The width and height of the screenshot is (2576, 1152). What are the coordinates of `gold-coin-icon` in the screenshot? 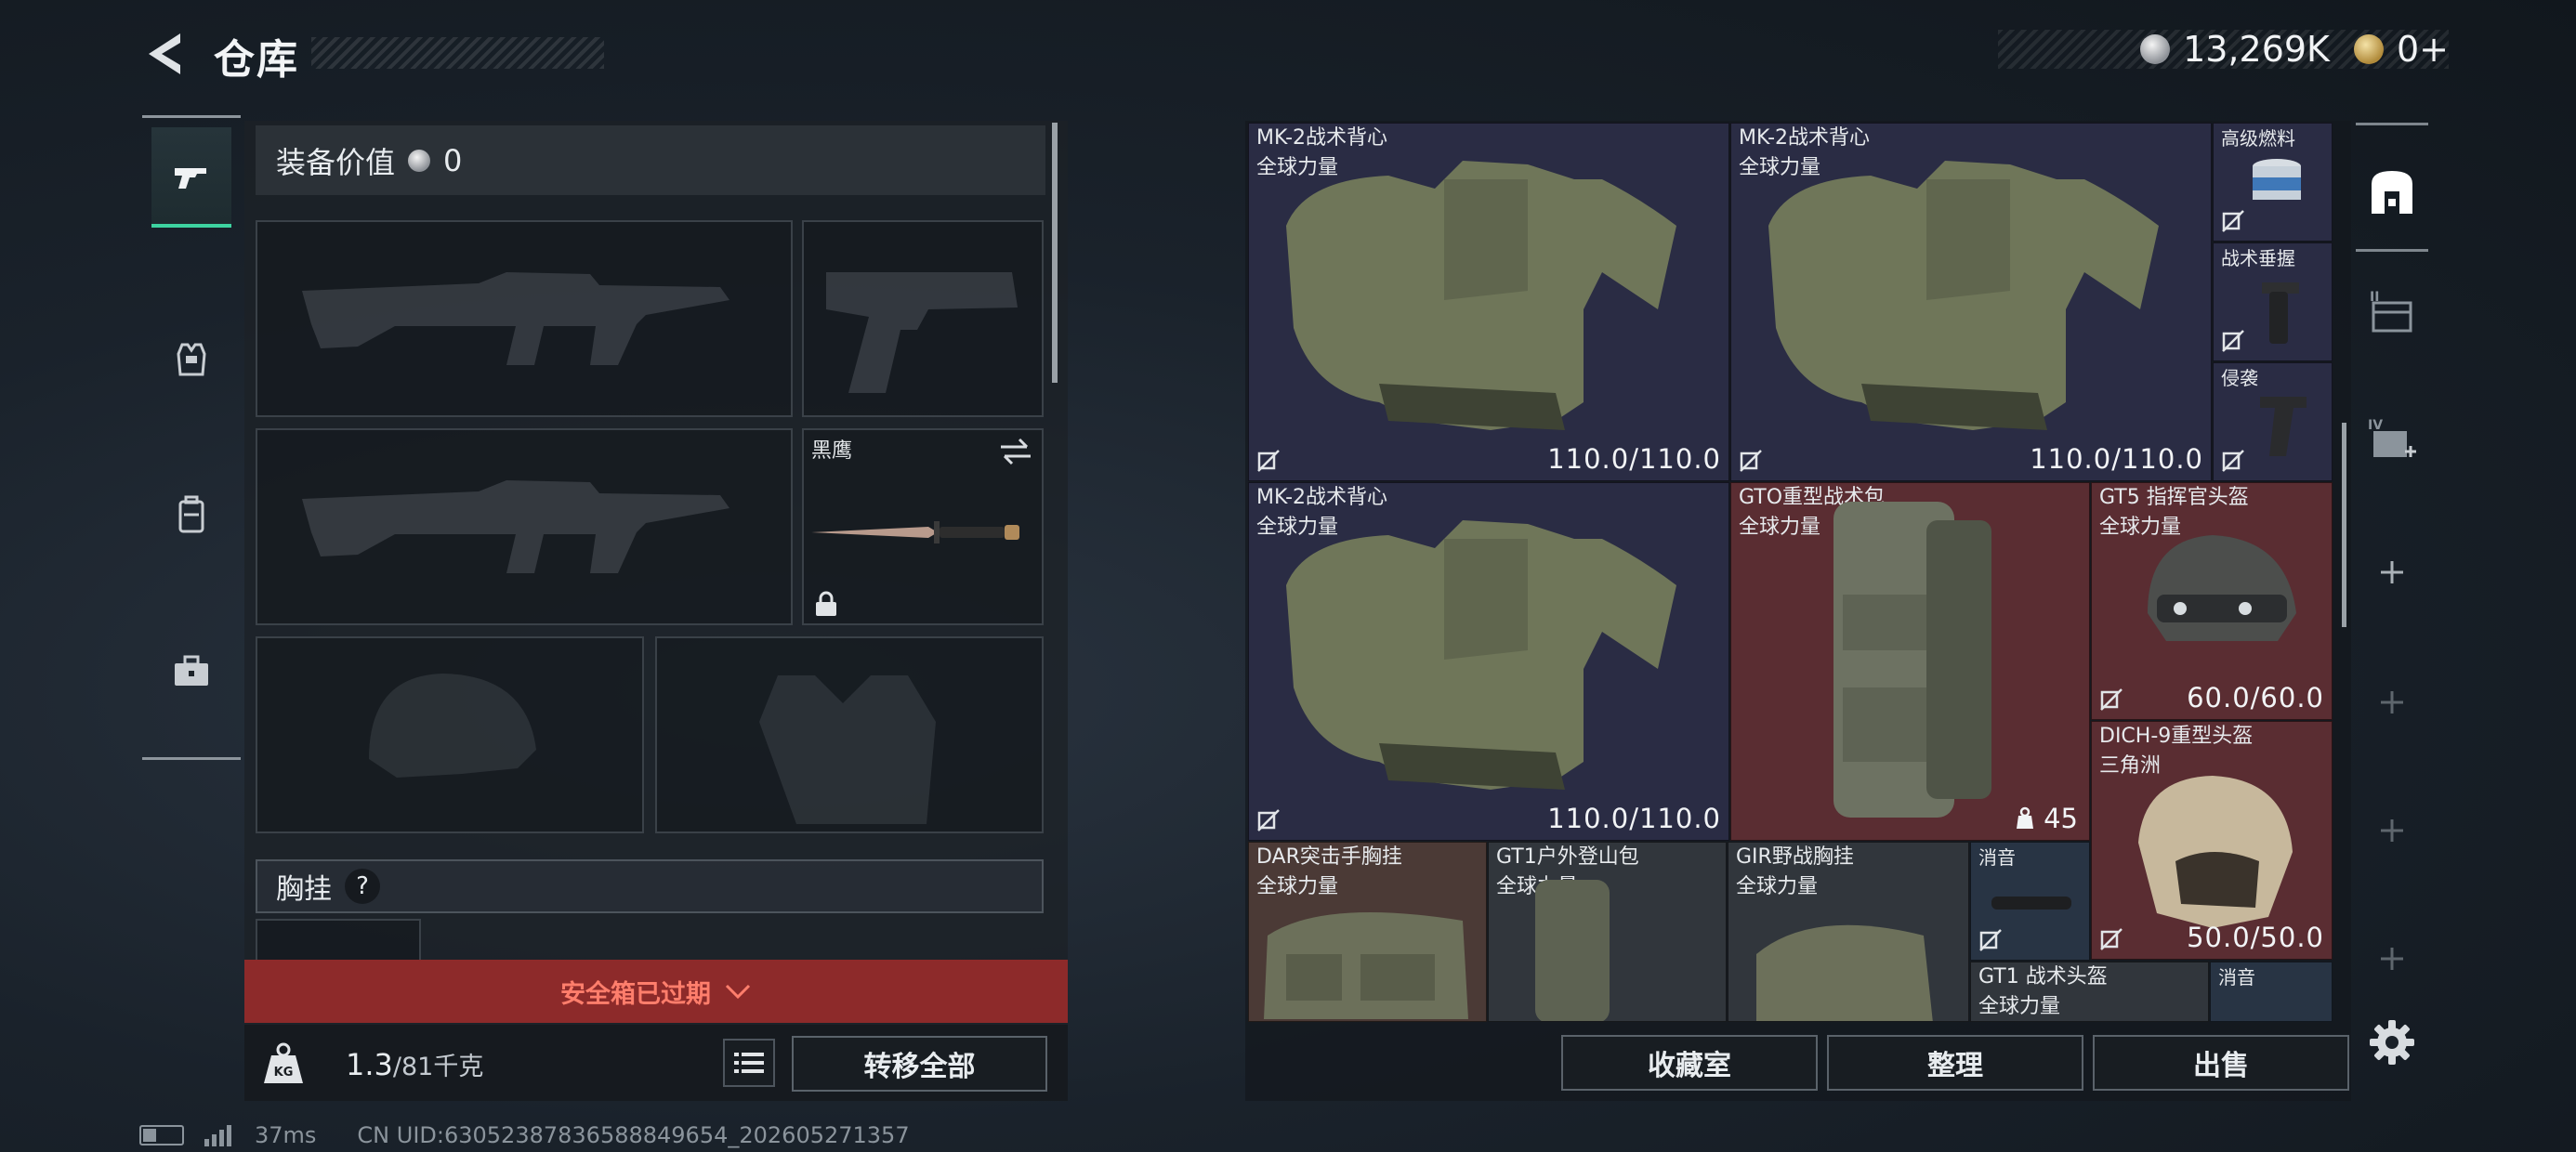 It's located at (2368, 49).